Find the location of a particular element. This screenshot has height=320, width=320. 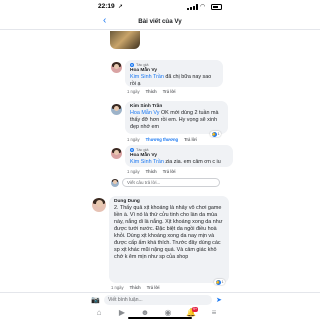

page-title: Bài viết của Vy is located at coordinates (160, 21).